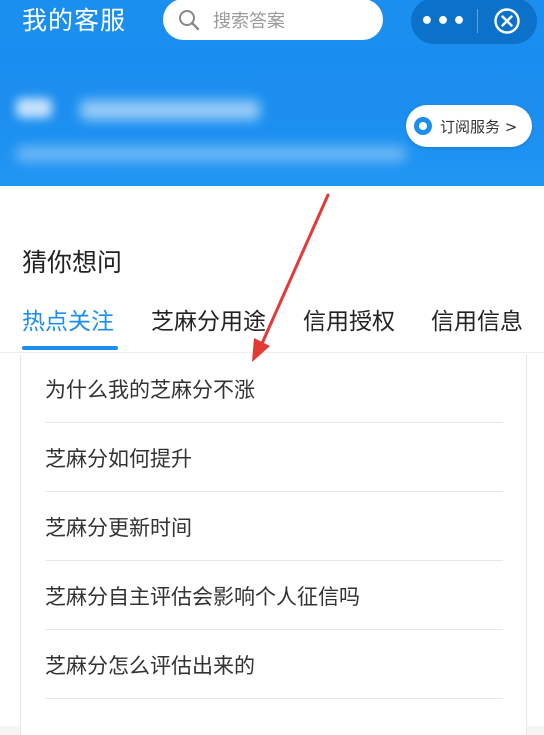 This screenshot has height=735, width=544. What do you see at coordinates (423, 126) in the screenshot?
I see `subscribe-icon` at bounding box center [423, 126].